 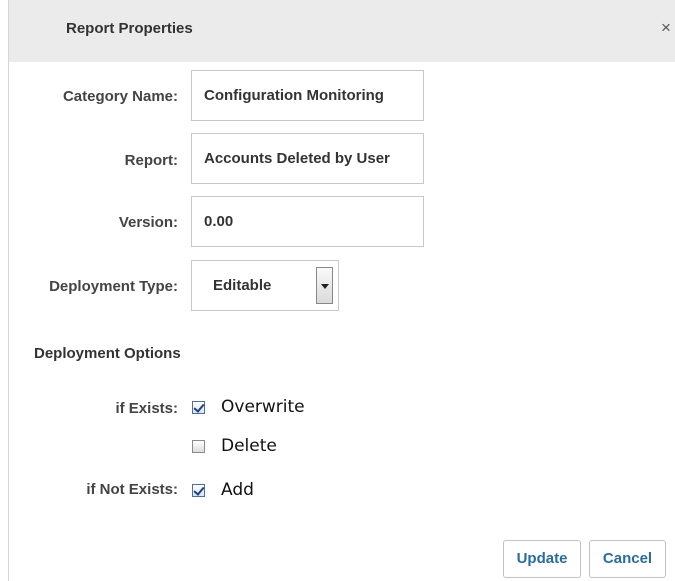 I want to click on deployment-type-select: Editable, so click(x=265, y=285).